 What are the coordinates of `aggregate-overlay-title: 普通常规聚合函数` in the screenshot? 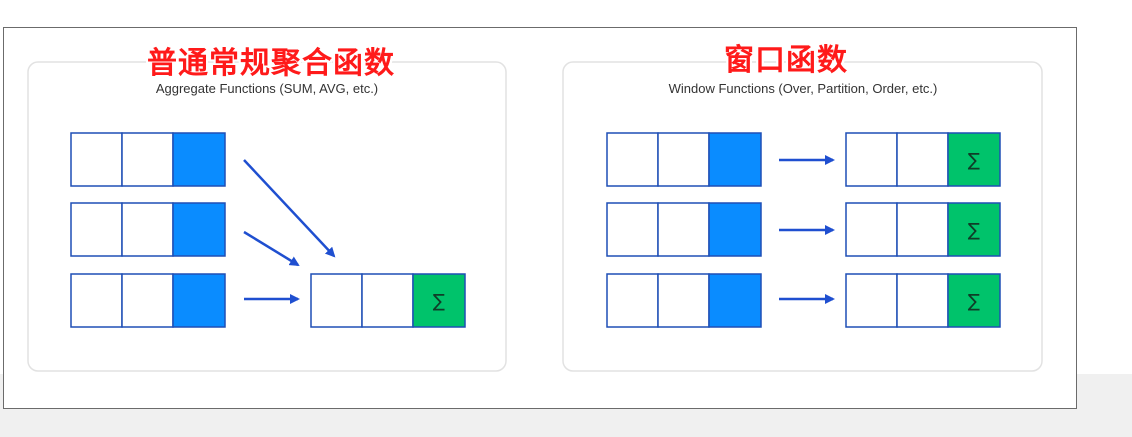 It's located at (271, 63).